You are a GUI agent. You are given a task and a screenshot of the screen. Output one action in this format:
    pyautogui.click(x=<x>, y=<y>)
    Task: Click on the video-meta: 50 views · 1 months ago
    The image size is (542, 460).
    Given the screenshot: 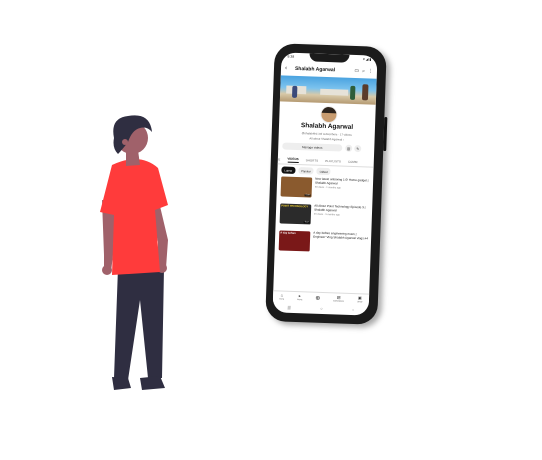 What is the action you would take?
    pyautogui.click(x=327, y=187)
    